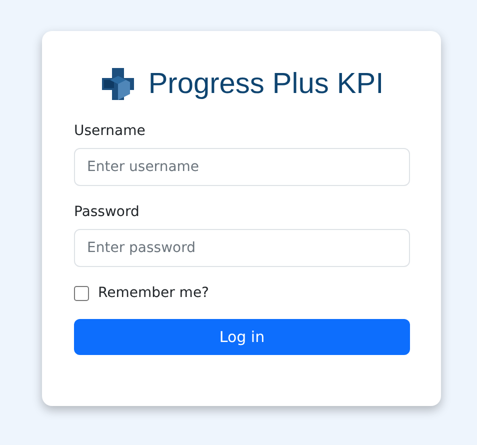 This screenshot has height=445, width=477. I want to click on input-field: Enter password, so click(242, 248).